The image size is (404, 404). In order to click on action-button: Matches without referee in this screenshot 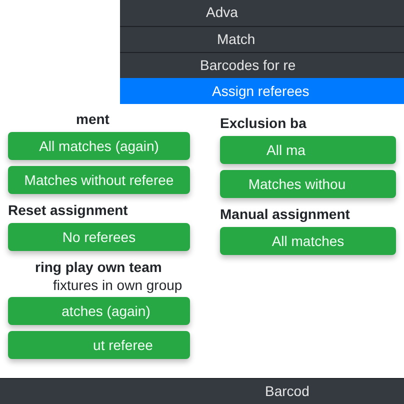, I will do `click(99, 180)`.